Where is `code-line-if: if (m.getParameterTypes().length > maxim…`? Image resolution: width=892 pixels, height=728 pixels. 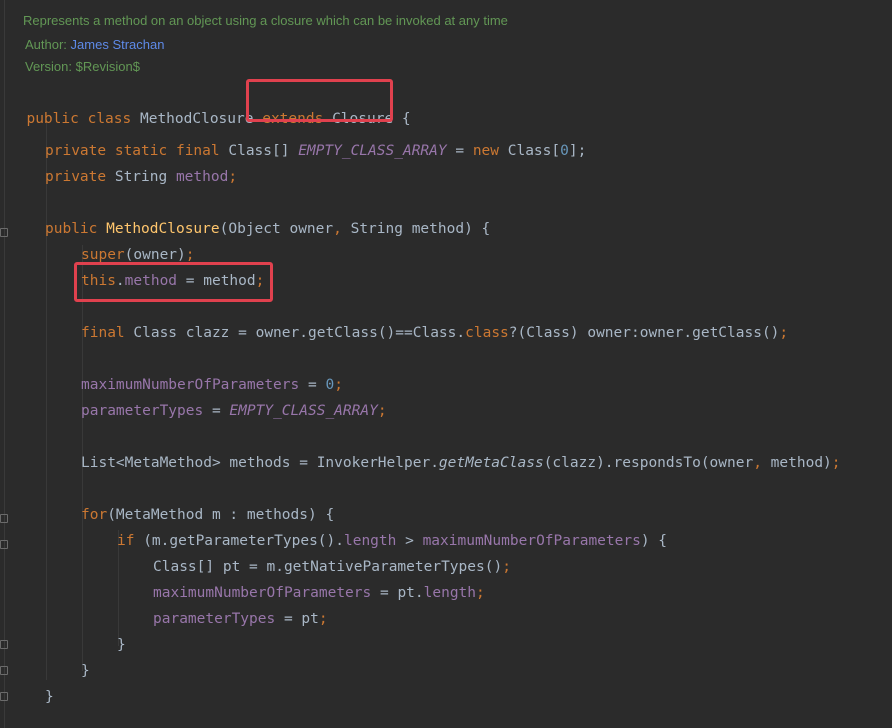
code-line-if: if (m.getParameterTypes().length > maxim… is located at coordinates (392, 541).